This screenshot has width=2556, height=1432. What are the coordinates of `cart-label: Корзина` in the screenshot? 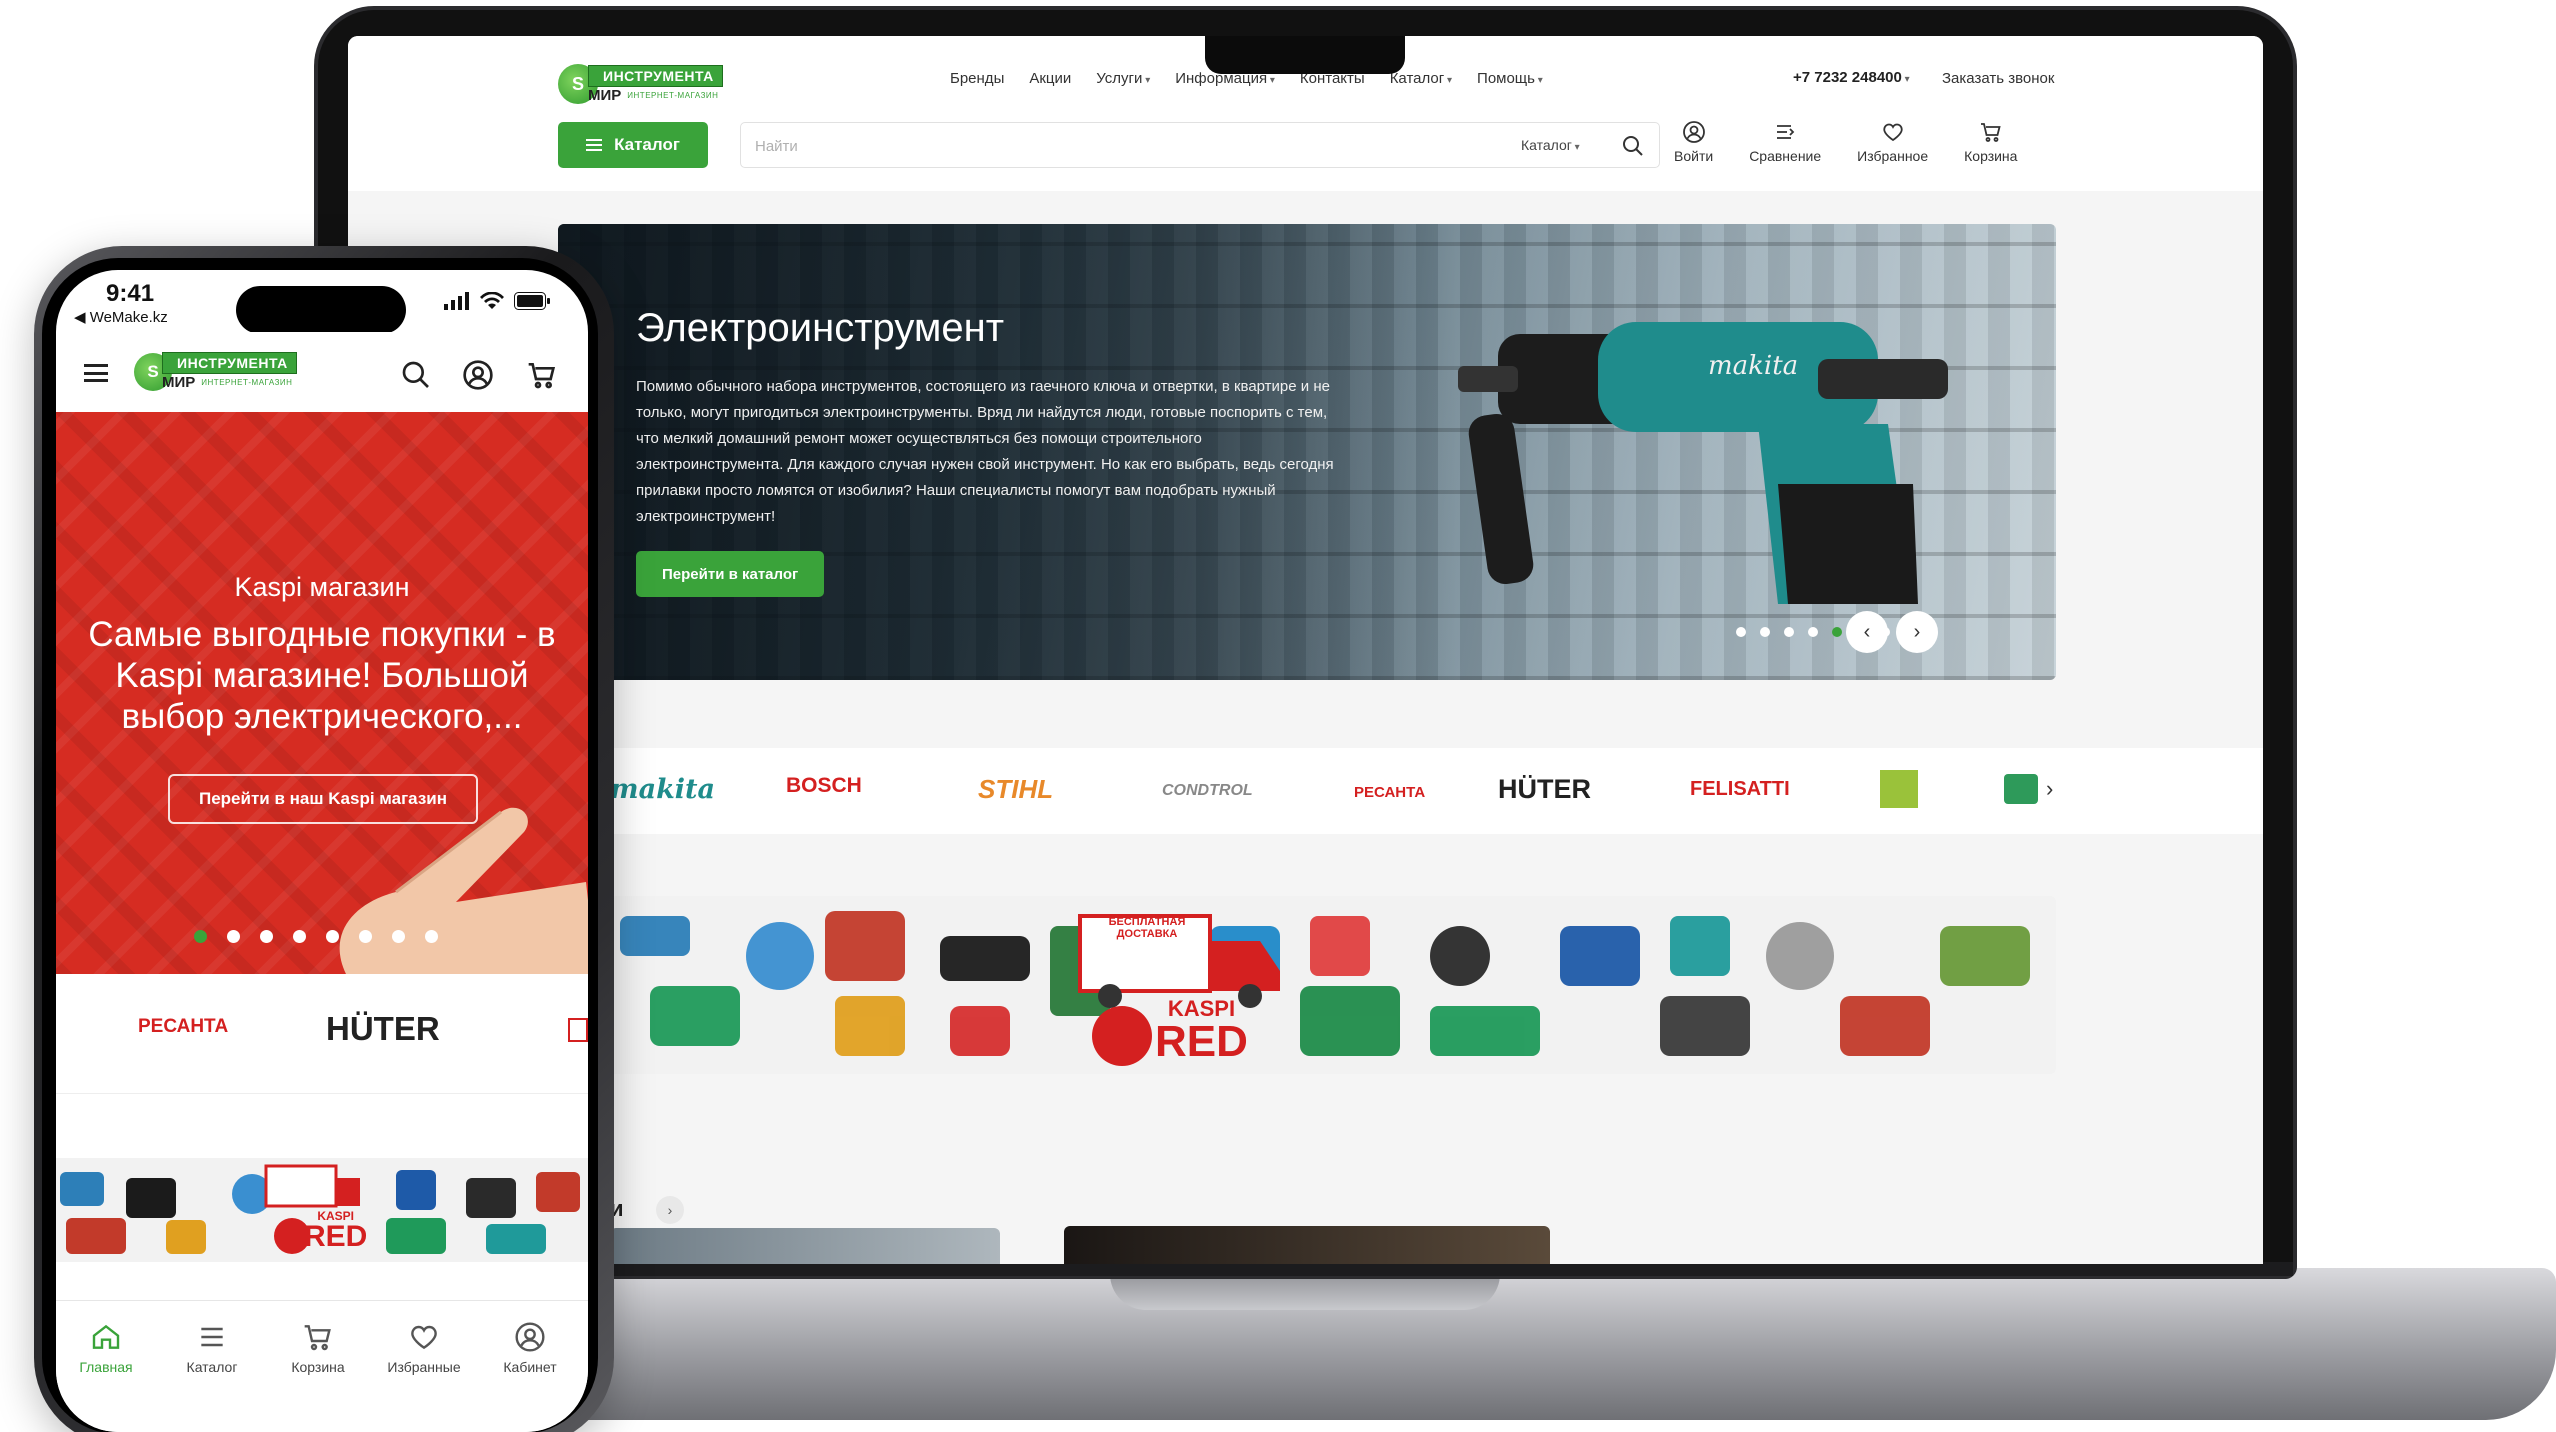 It's located at (1991, 156).